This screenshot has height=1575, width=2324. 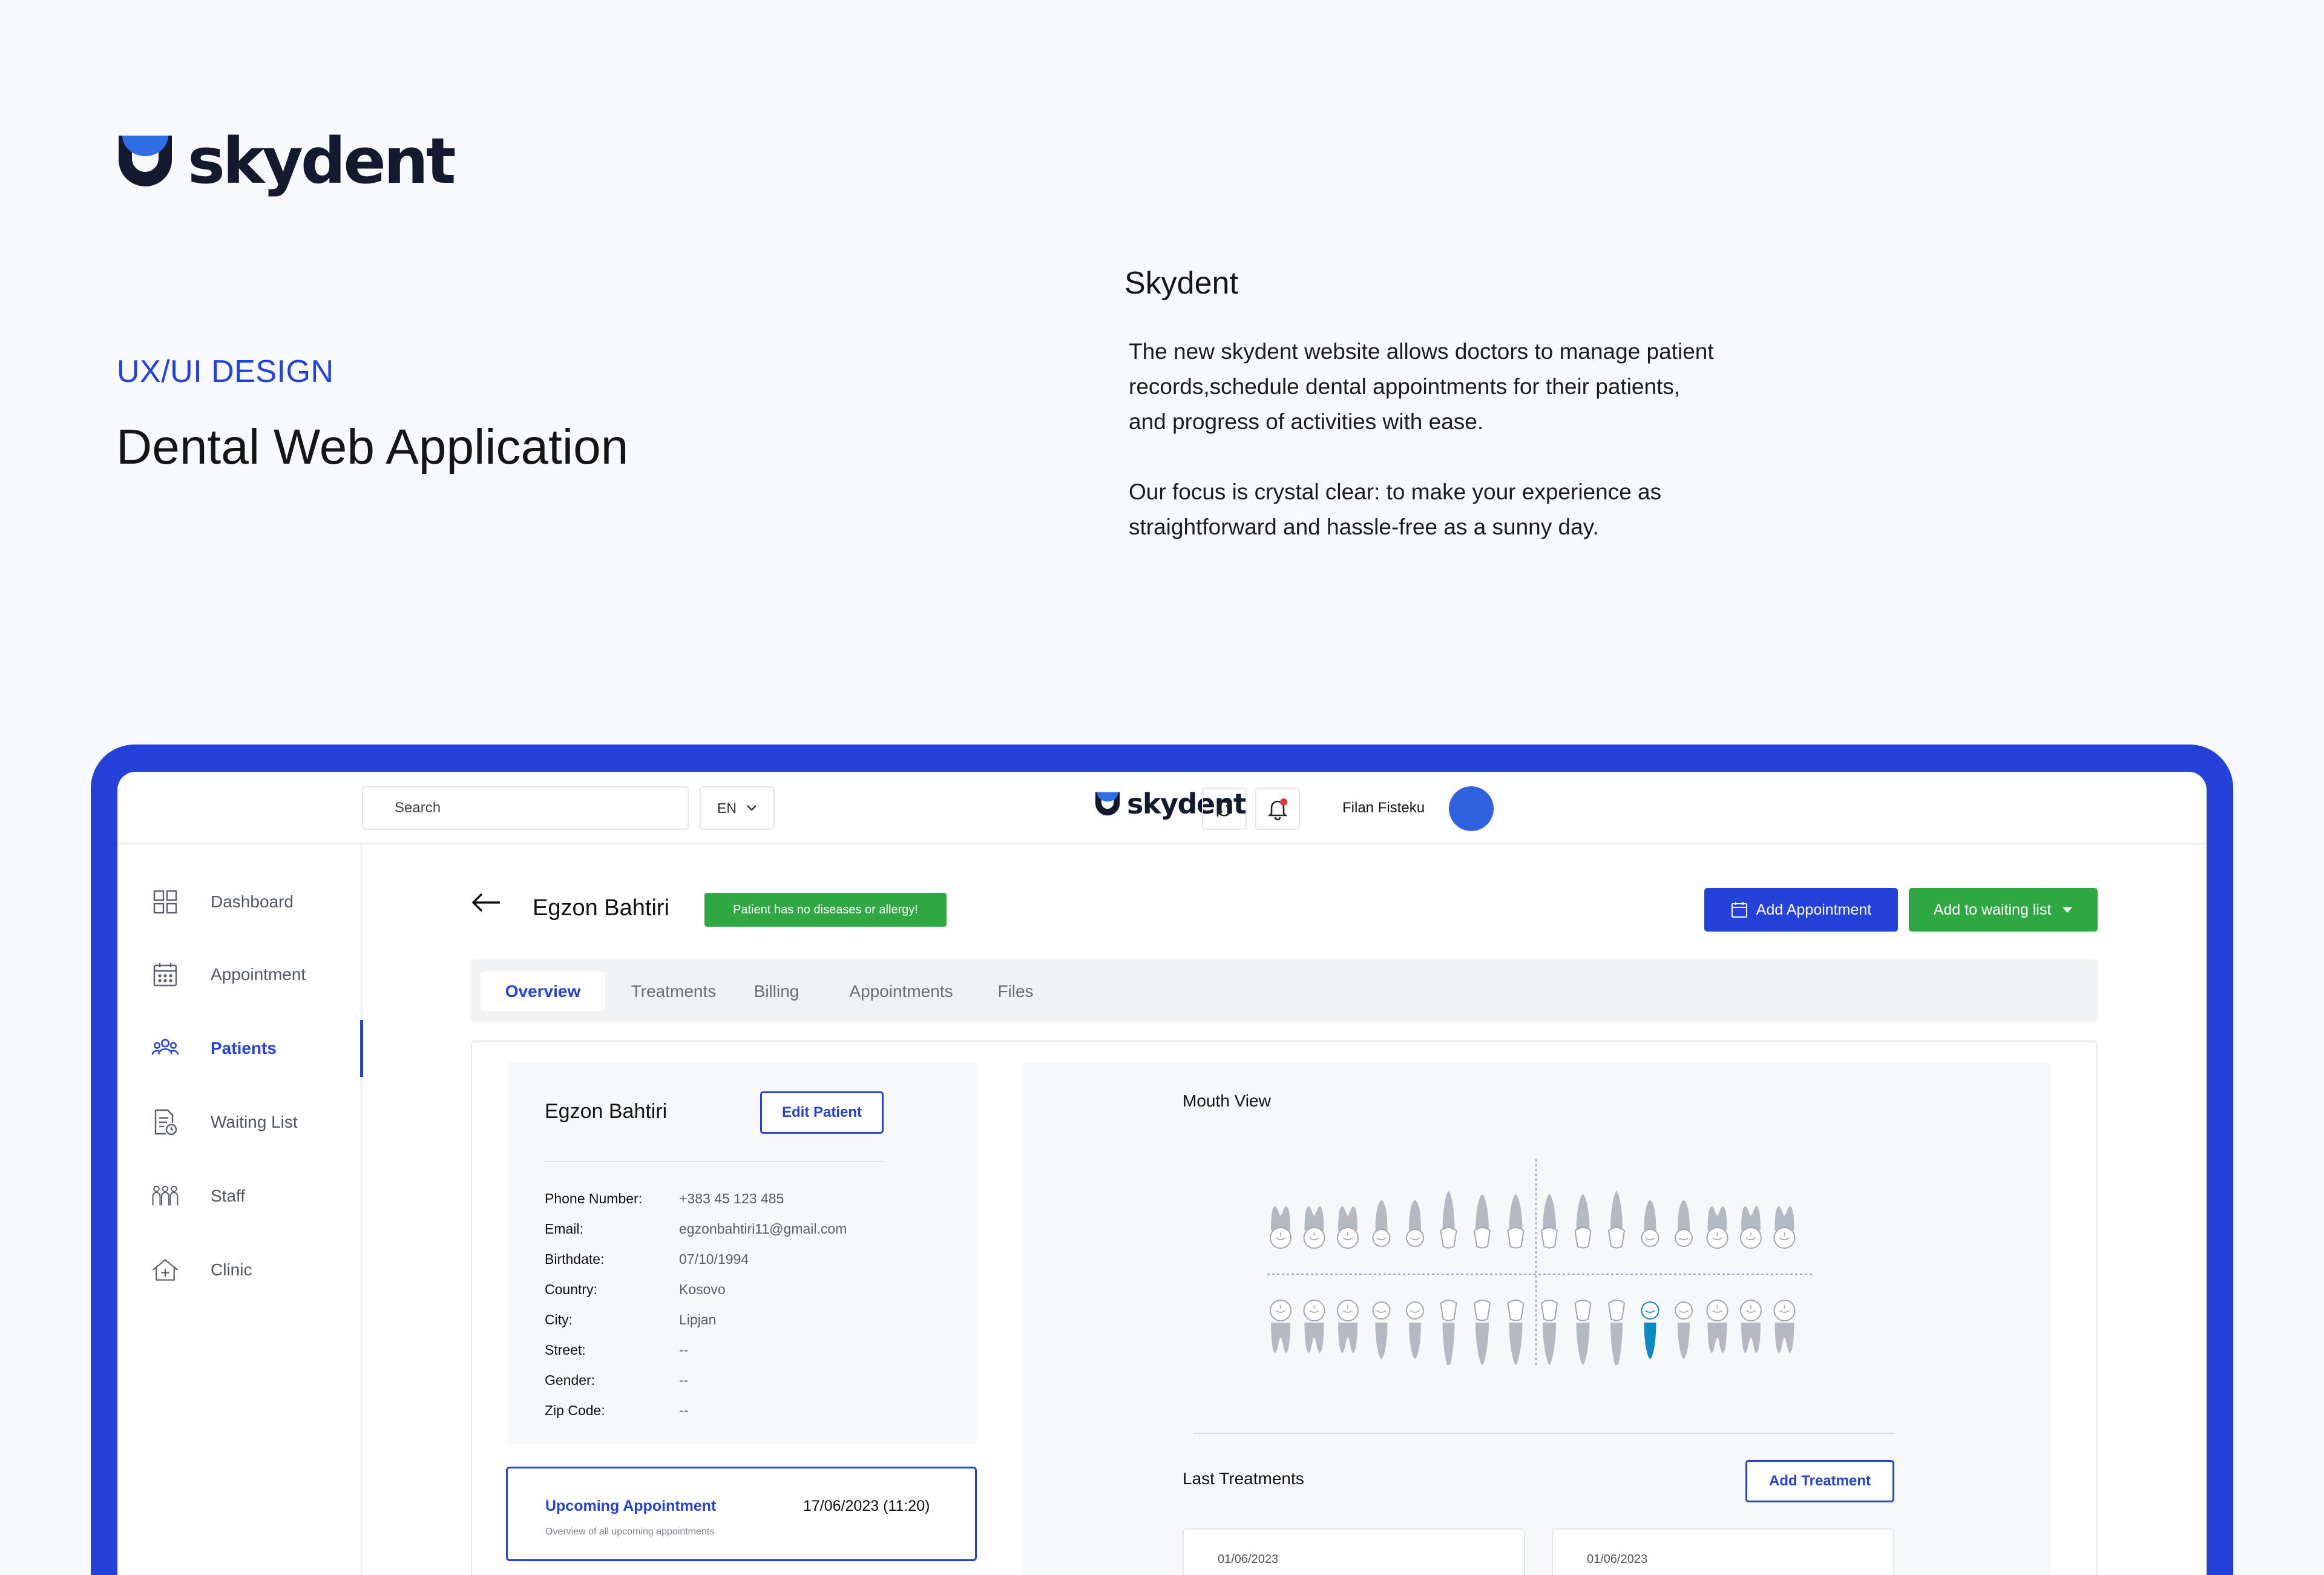 What do you see at coordinates (2068, 910) in the screenshot?
I see `caret-down-icon` at bounding box center [2068, 910].